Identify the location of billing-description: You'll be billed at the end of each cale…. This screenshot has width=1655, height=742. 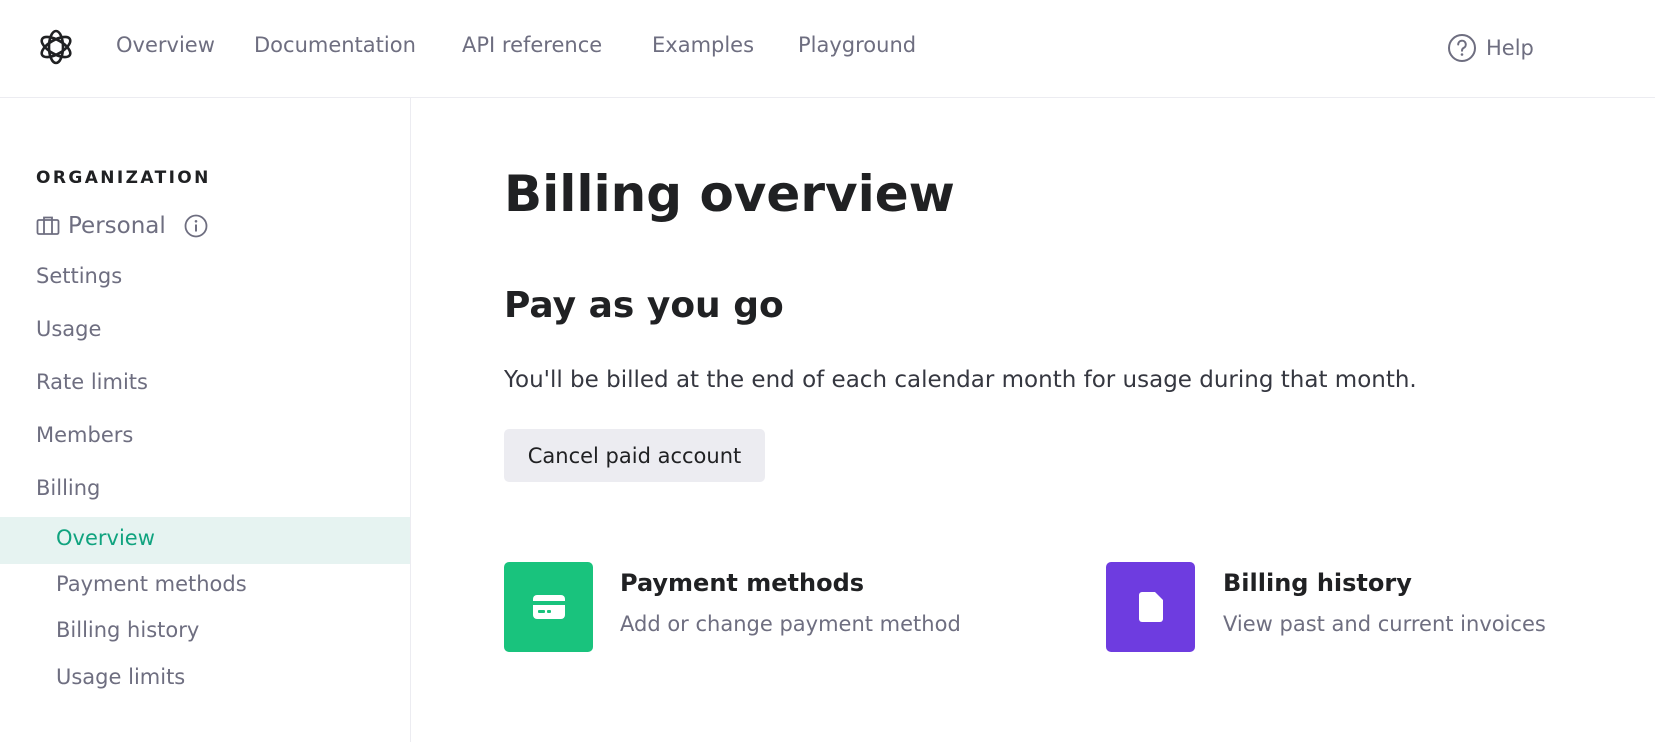
(960, 380).